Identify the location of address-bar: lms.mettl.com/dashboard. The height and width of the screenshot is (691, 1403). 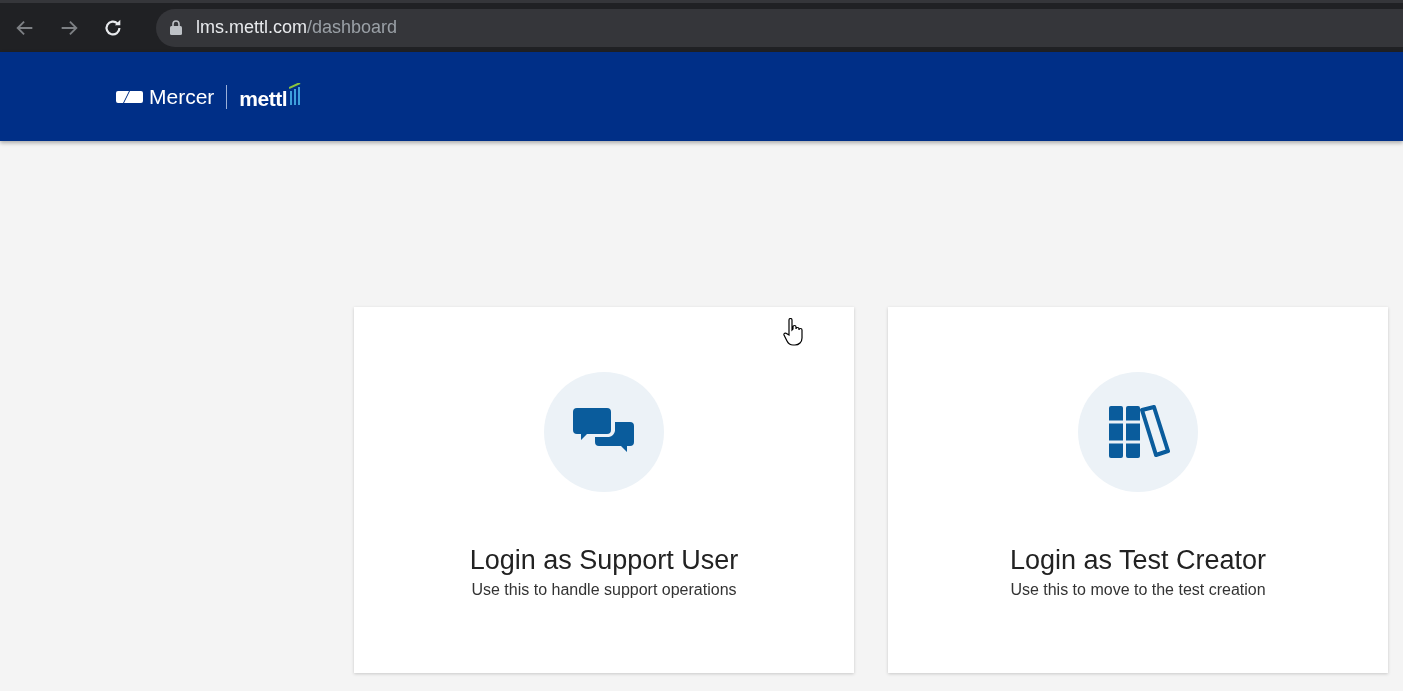
(779, 27).